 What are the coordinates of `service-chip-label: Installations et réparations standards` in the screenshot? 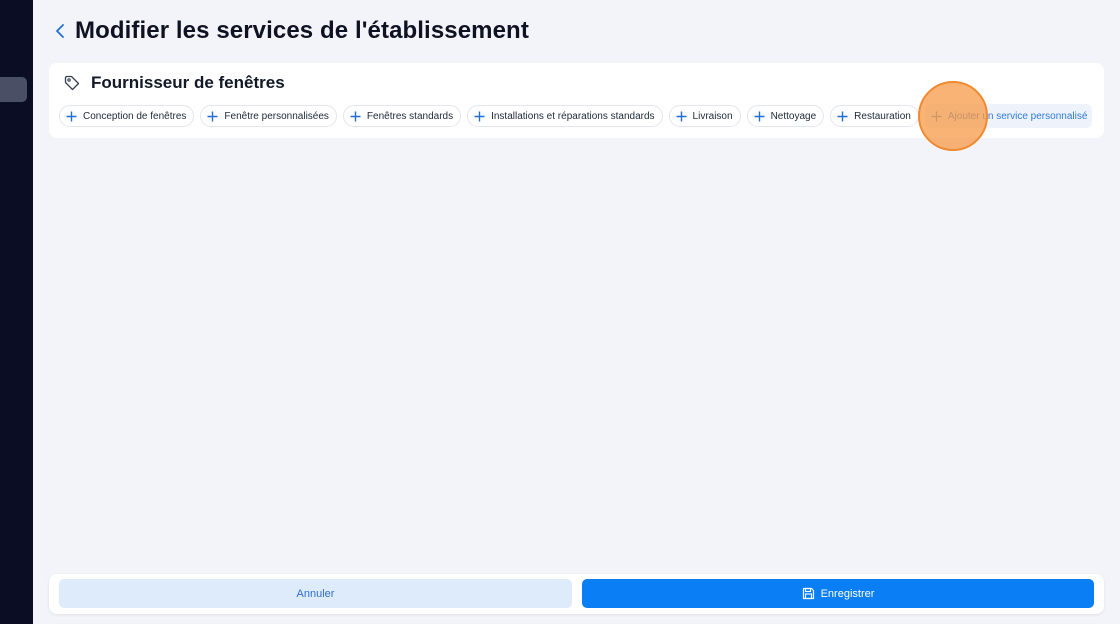 It's located at (573, 116).